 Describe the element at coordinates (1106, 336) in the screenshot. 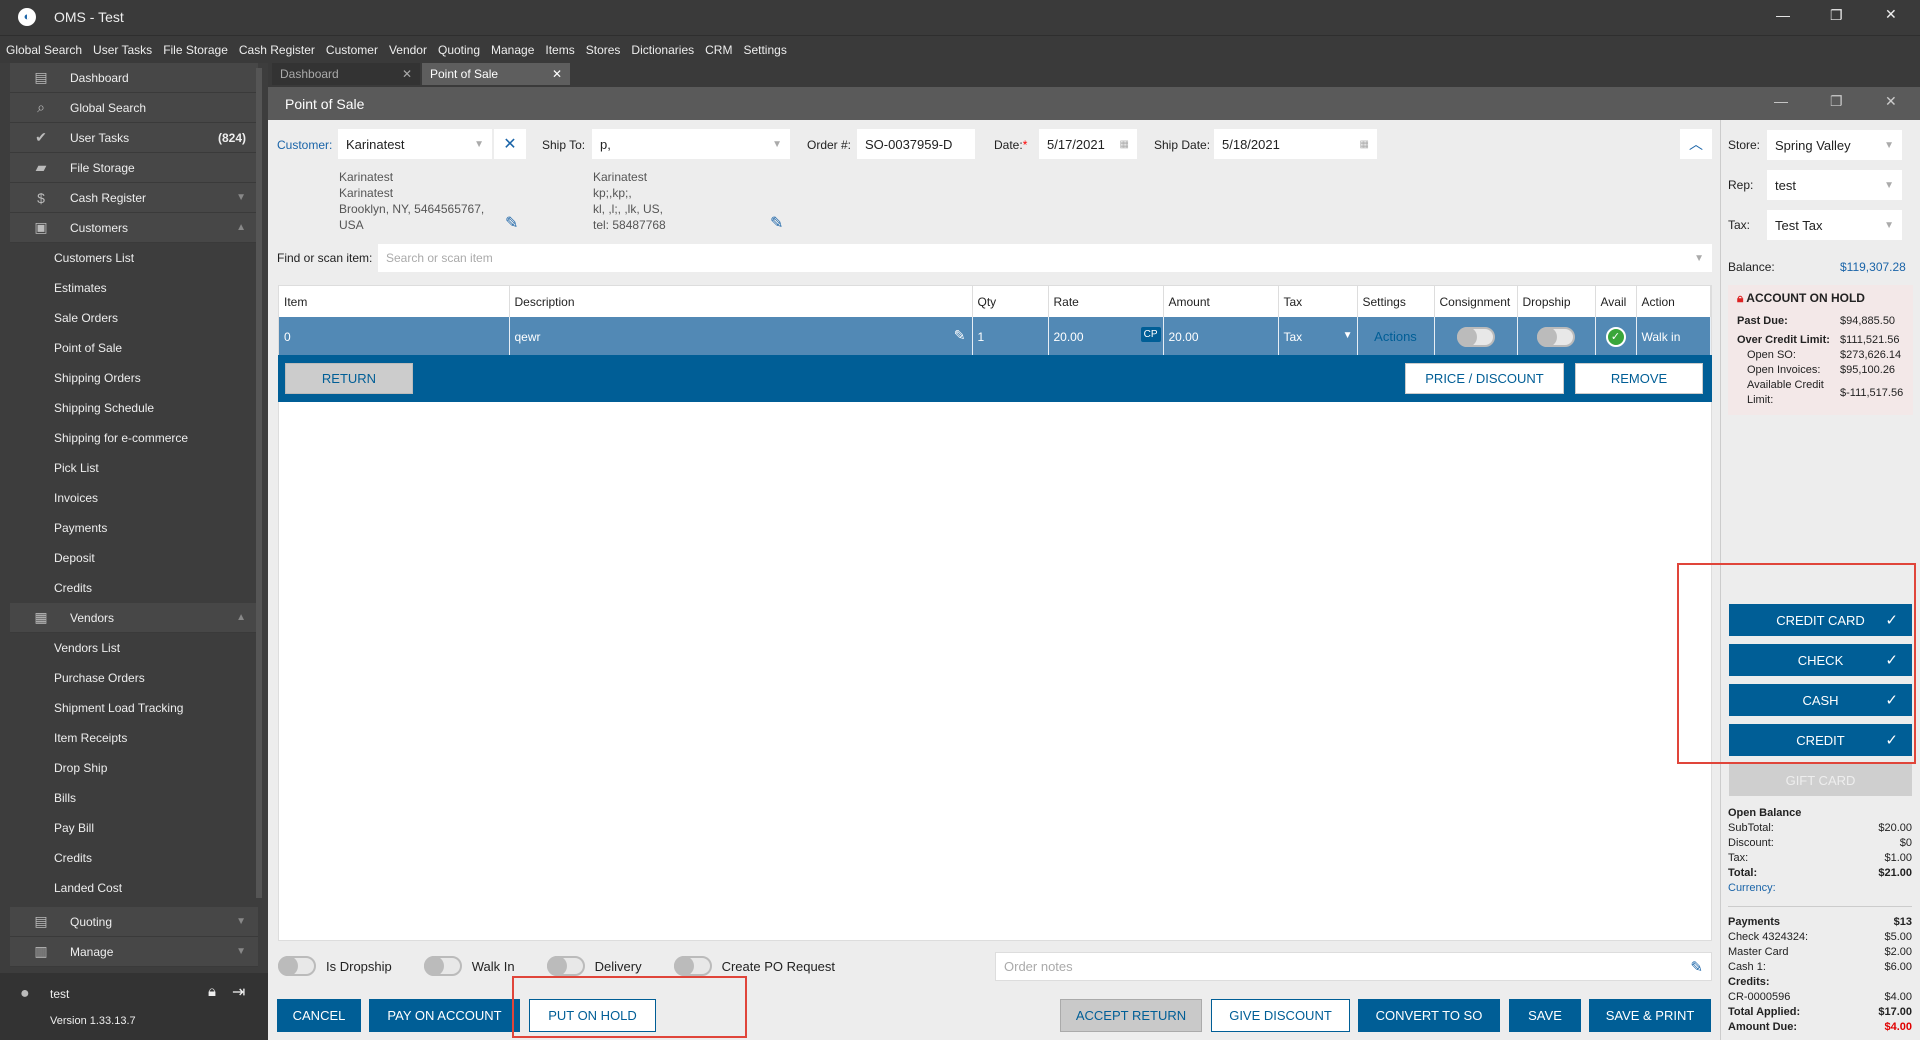

I see `rate-cell: 20.00 CP` at that location.